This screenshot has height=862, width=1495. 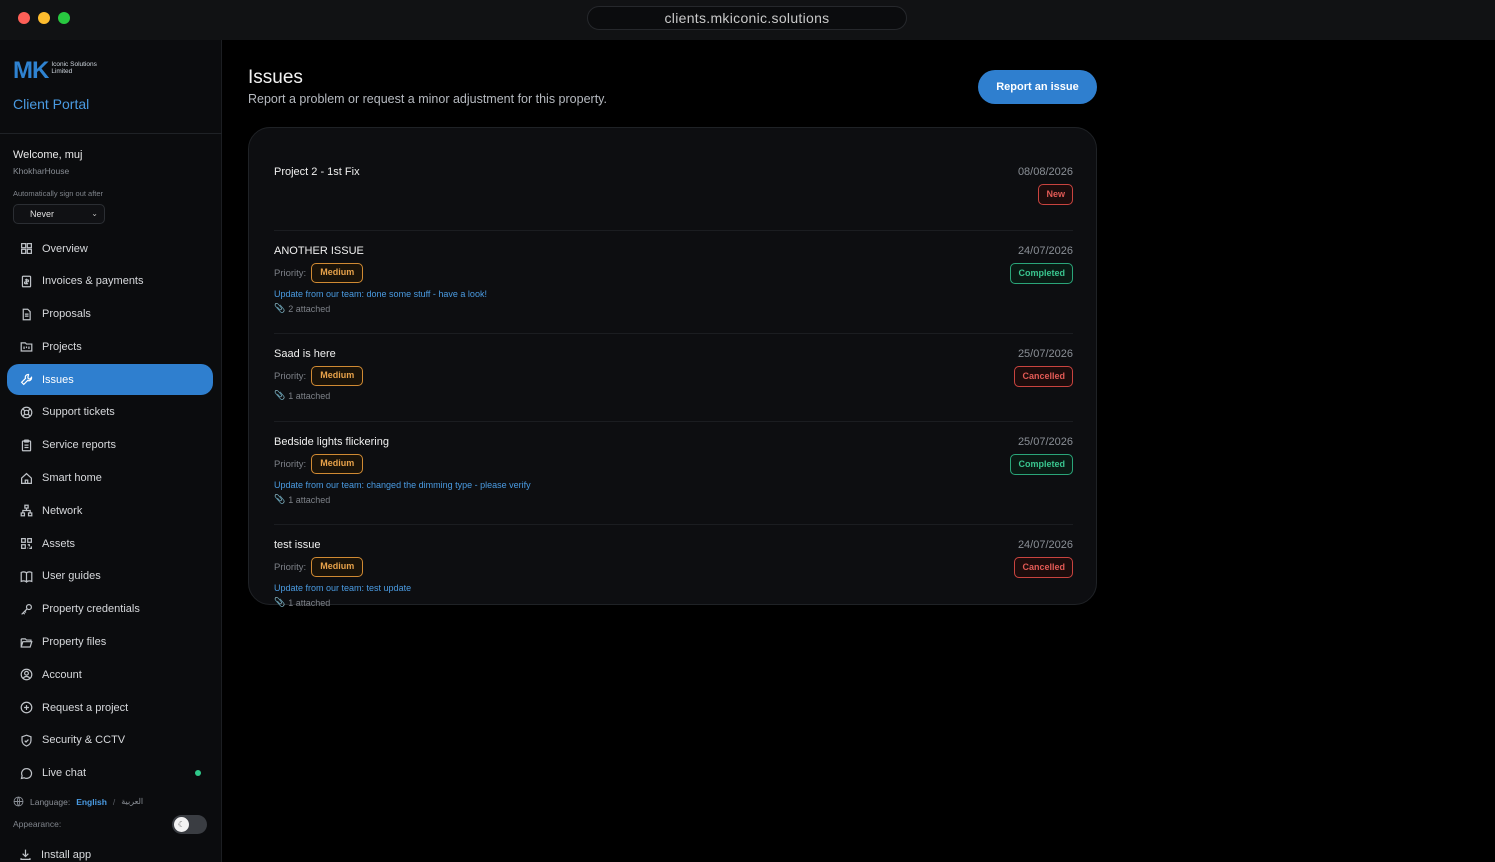 What do you see at coordinates (26, 380) in the screenshot?
I see `wrench-icon` at bounding box center [26, 380].